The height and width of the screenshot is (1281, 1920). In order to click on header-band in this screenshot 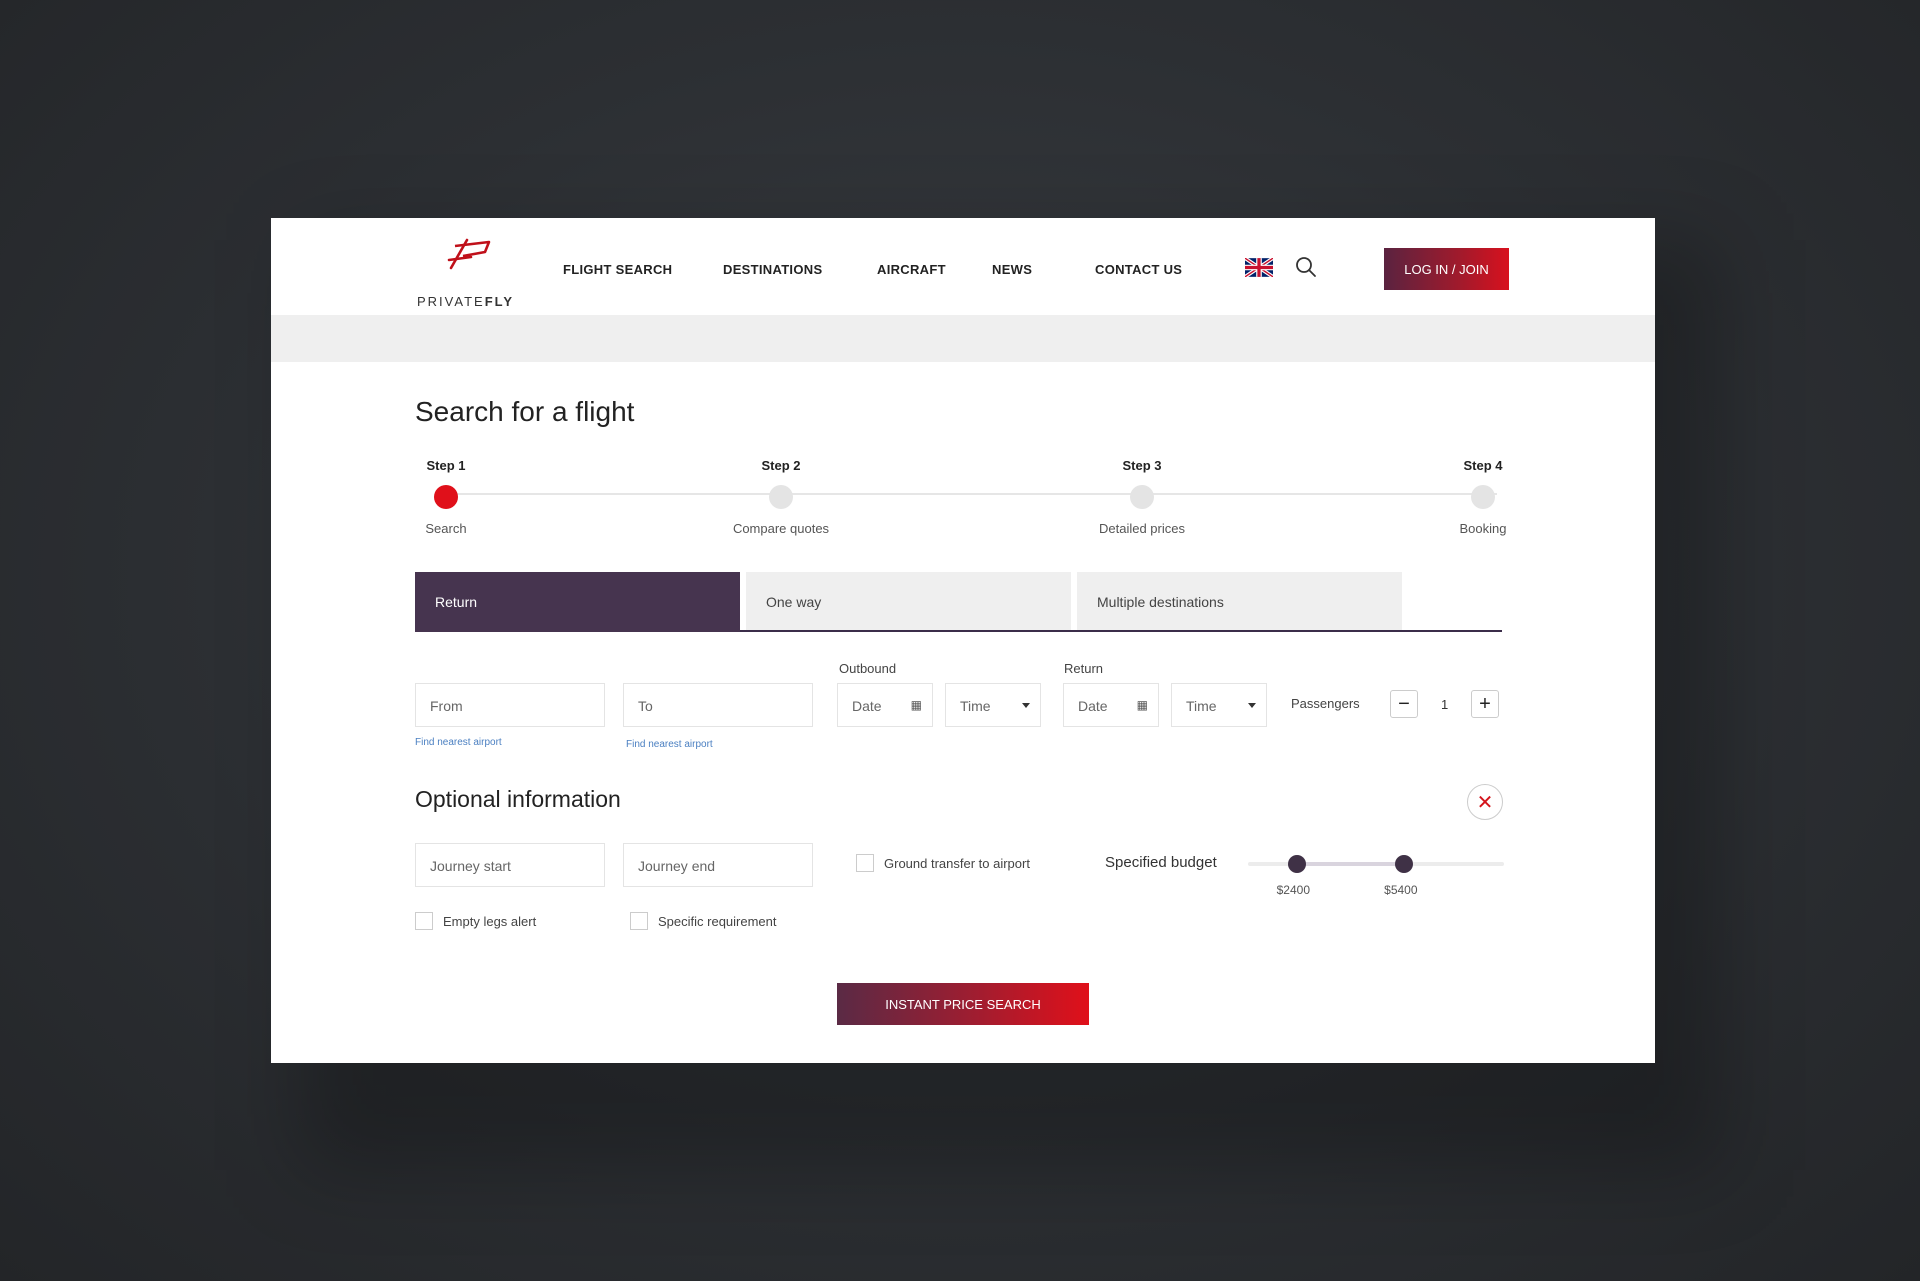, I will do `click(963, 338)`.